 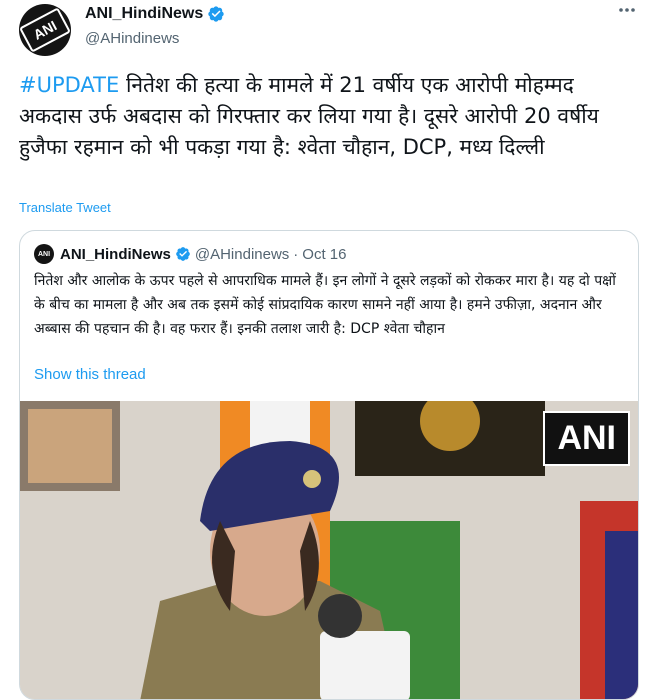 What do you see at coordinates (144, 14) in the screenshot?
I see `display-name: ANI_HindiNews` at bounding box center [144, 14].